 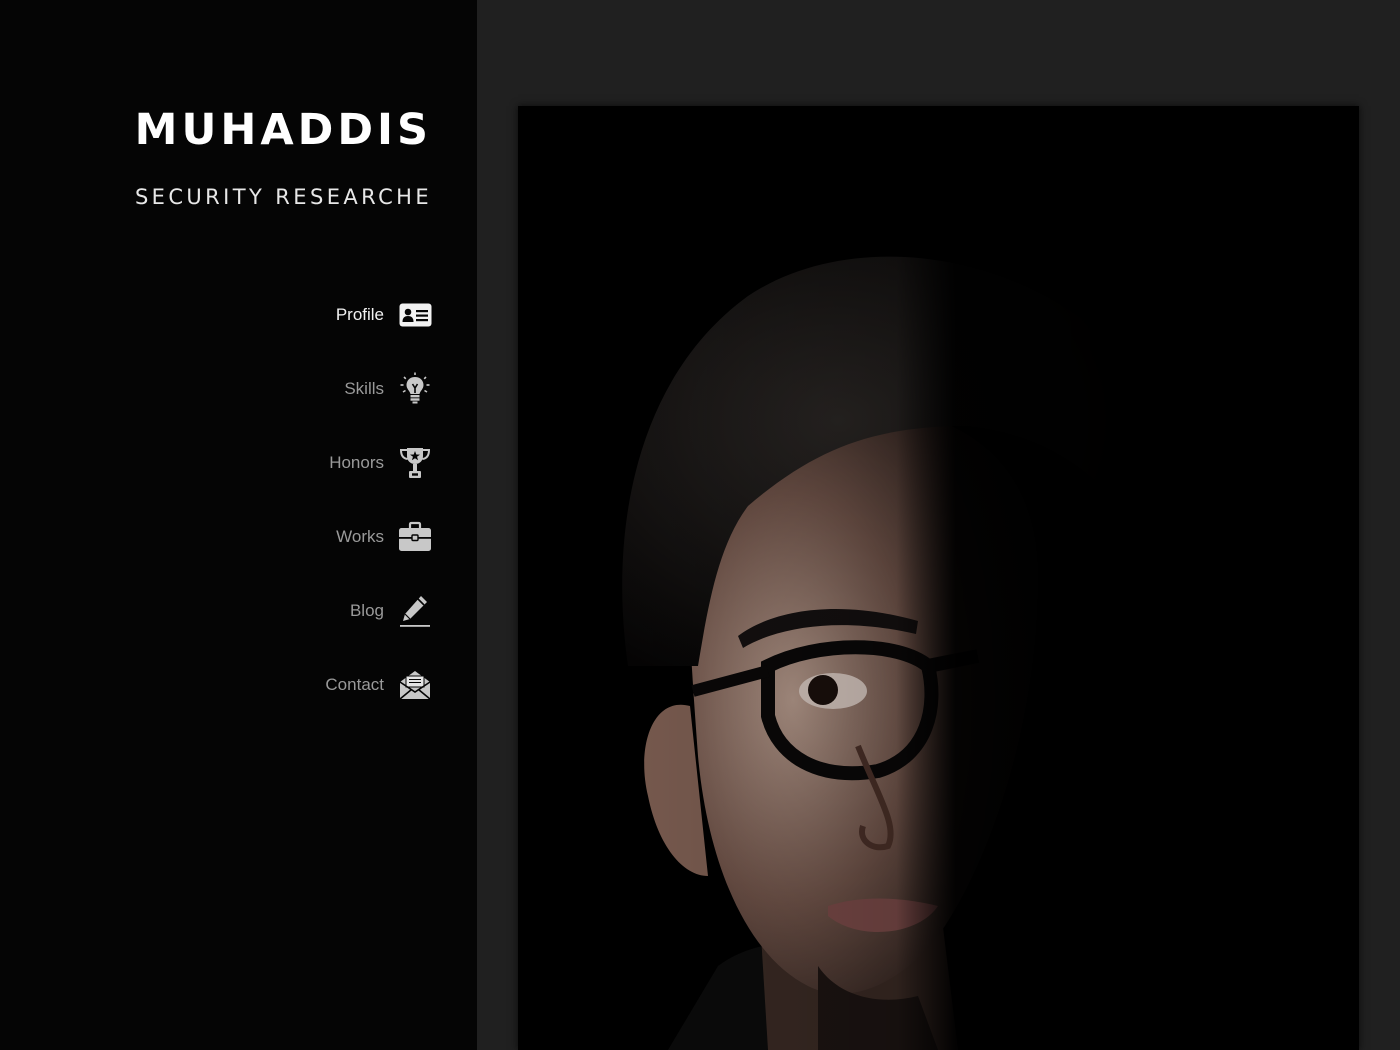 I want to click on nav-item-label: Honors, so click(x=356, y=462).